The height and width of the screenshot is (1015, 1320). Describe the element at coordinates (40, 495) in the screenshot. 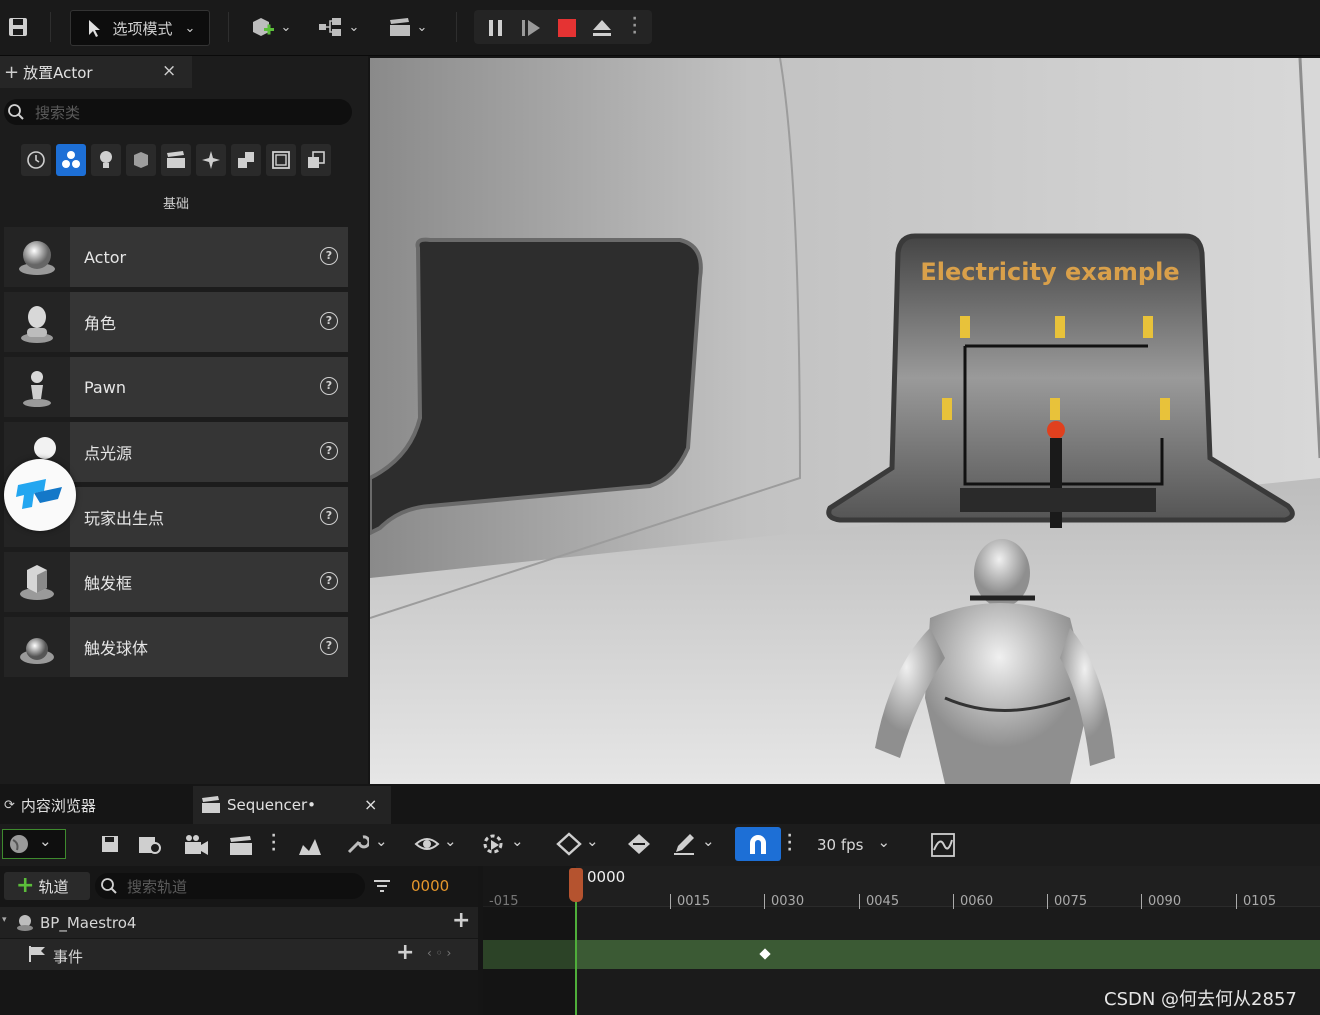

I see `floating-app-badge-icon` at that location.